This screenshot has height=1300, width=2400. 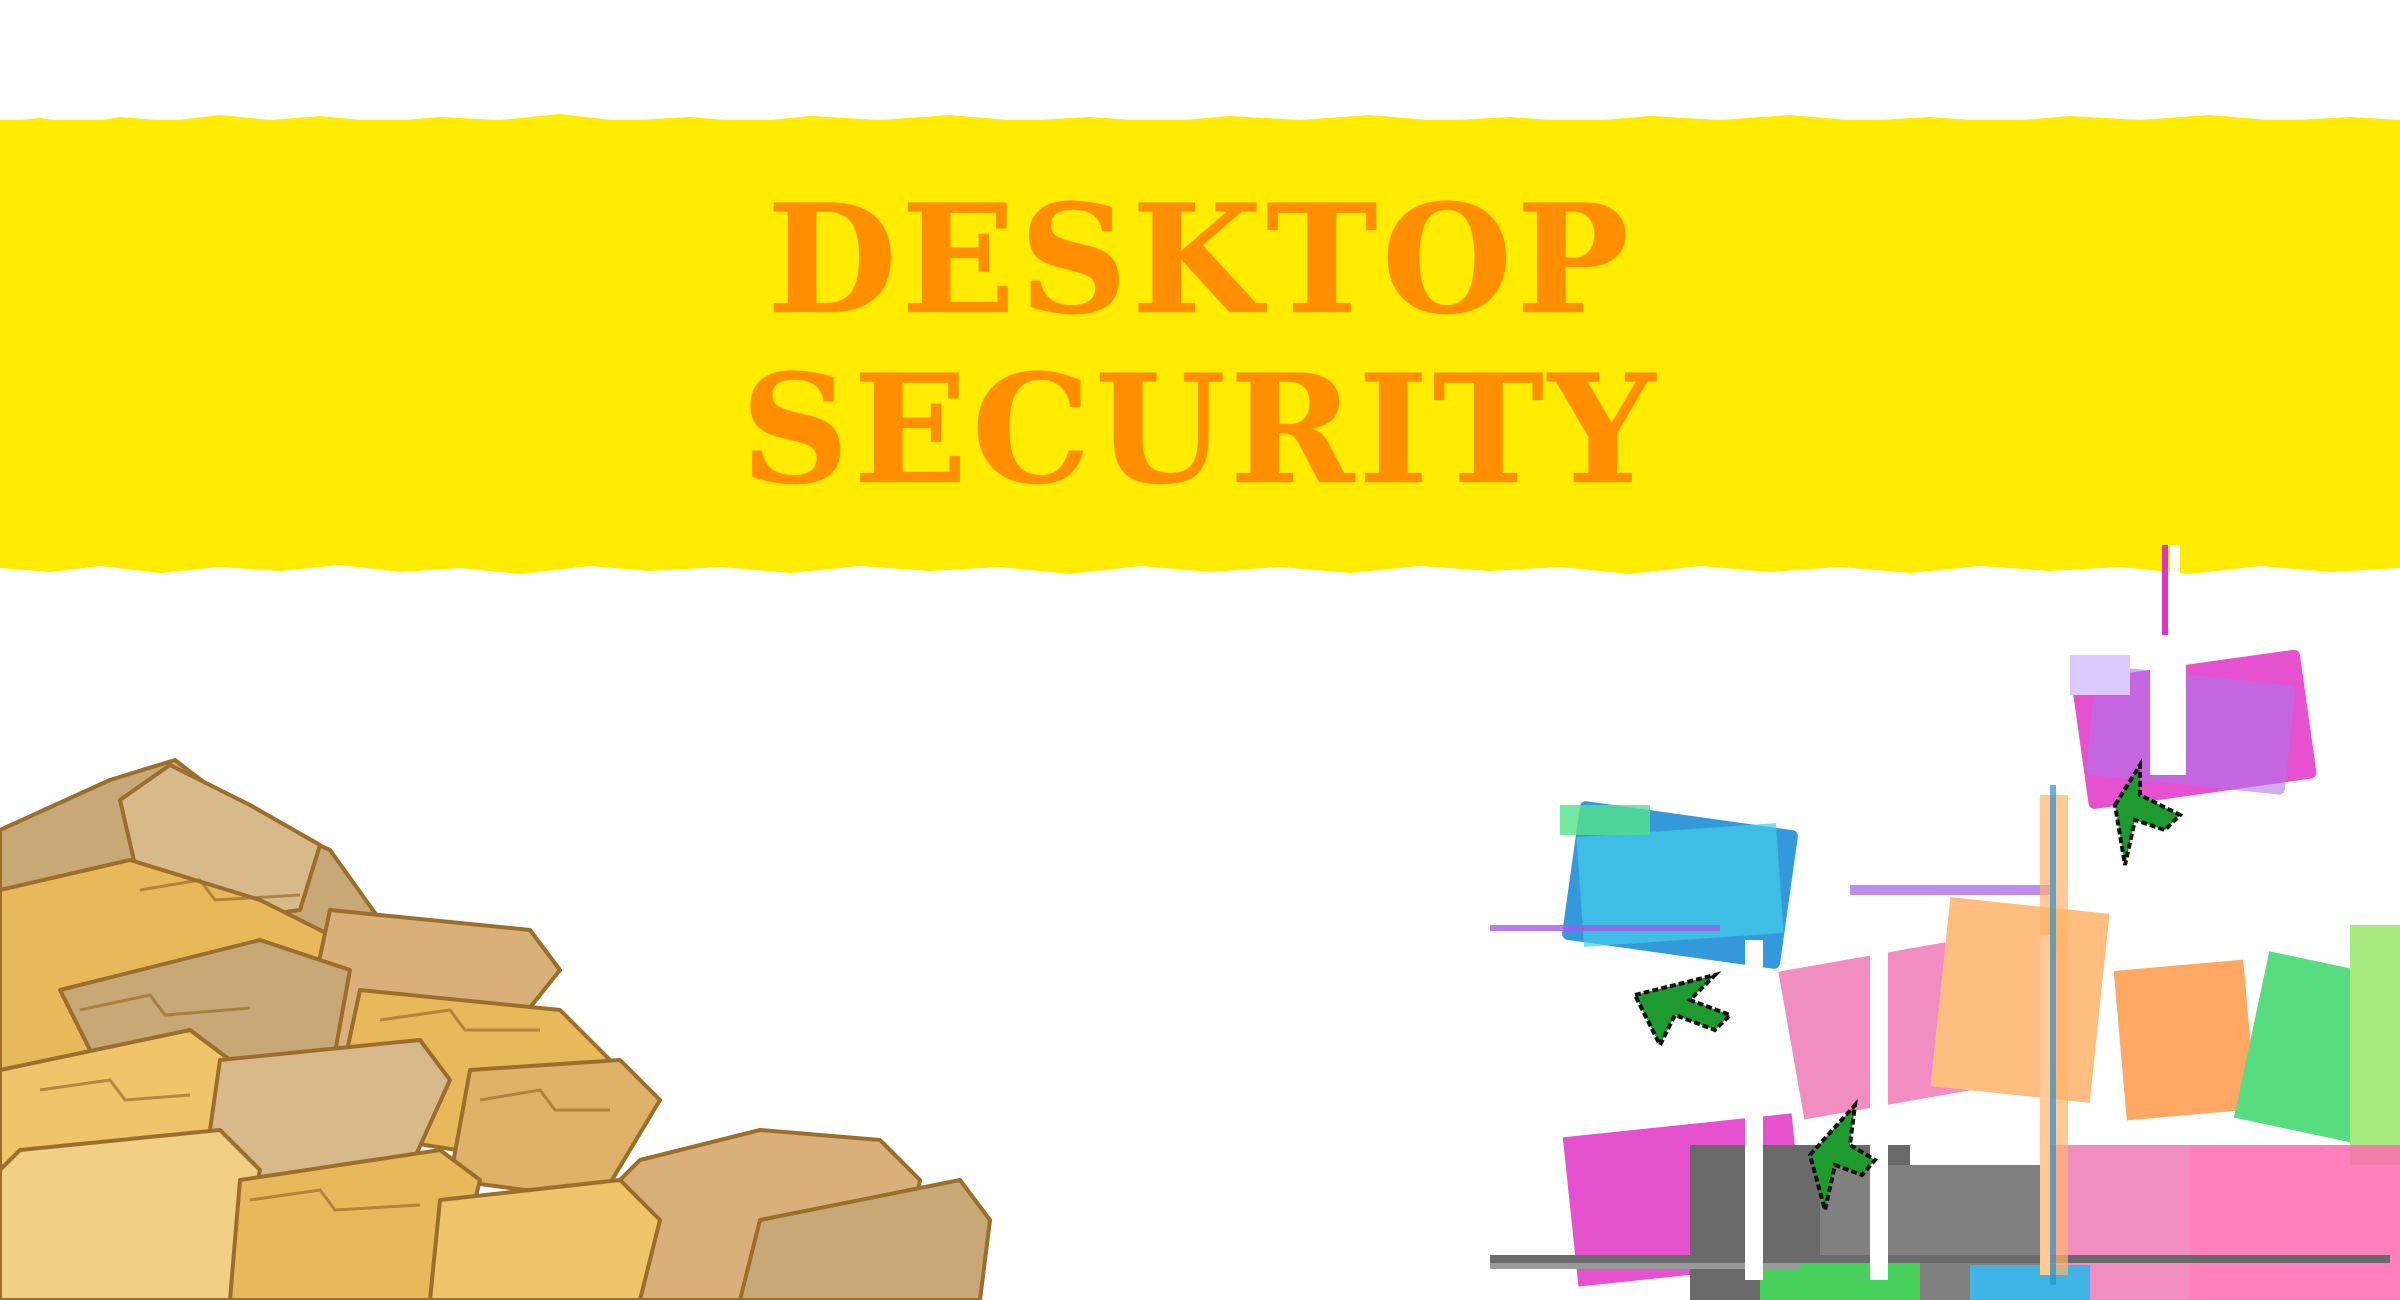 What do you see at coordinates (1200, 260) in the screenshot?
I see `title-line-desktop: DESKTOP` at bounding box center [1200, 260].